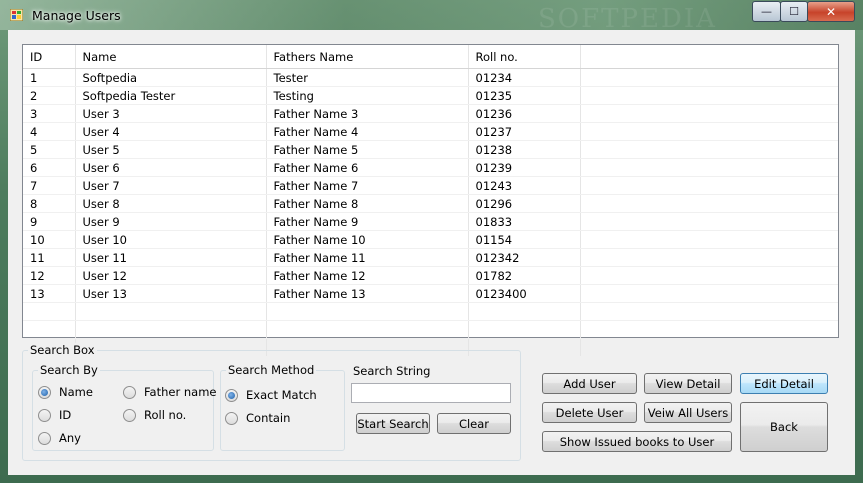  Describe the element at coordinates (688, 412) in the screenshot. I see `view-all-users-button: Veiw All Users` at that location.